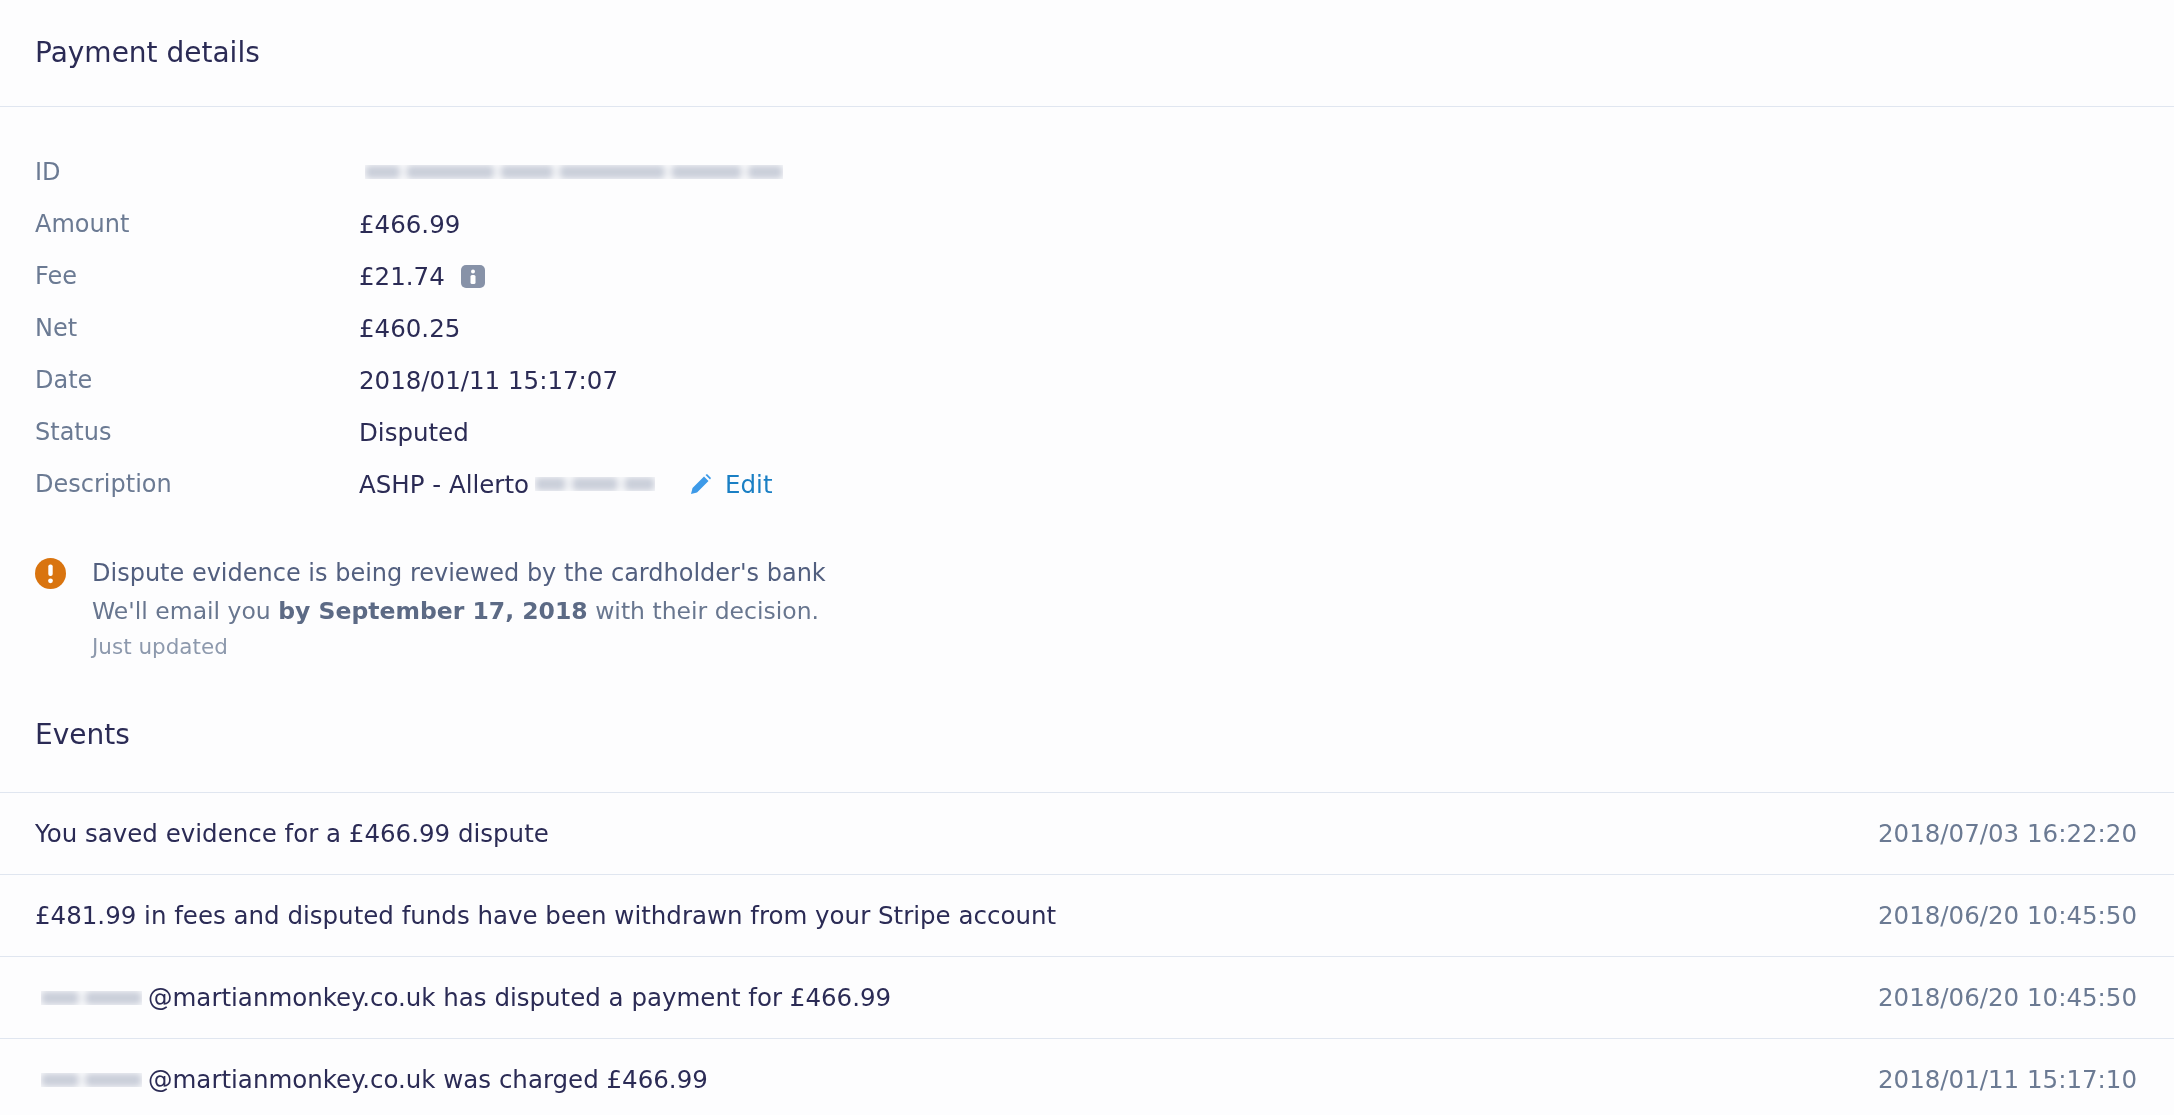 Image resolution: width=2174 pixels, height=1115 pixels. What do you see at coordinates (82, 224) in the screenshot?
I see `detail-label: Amount` at bounding box center [82, 224].